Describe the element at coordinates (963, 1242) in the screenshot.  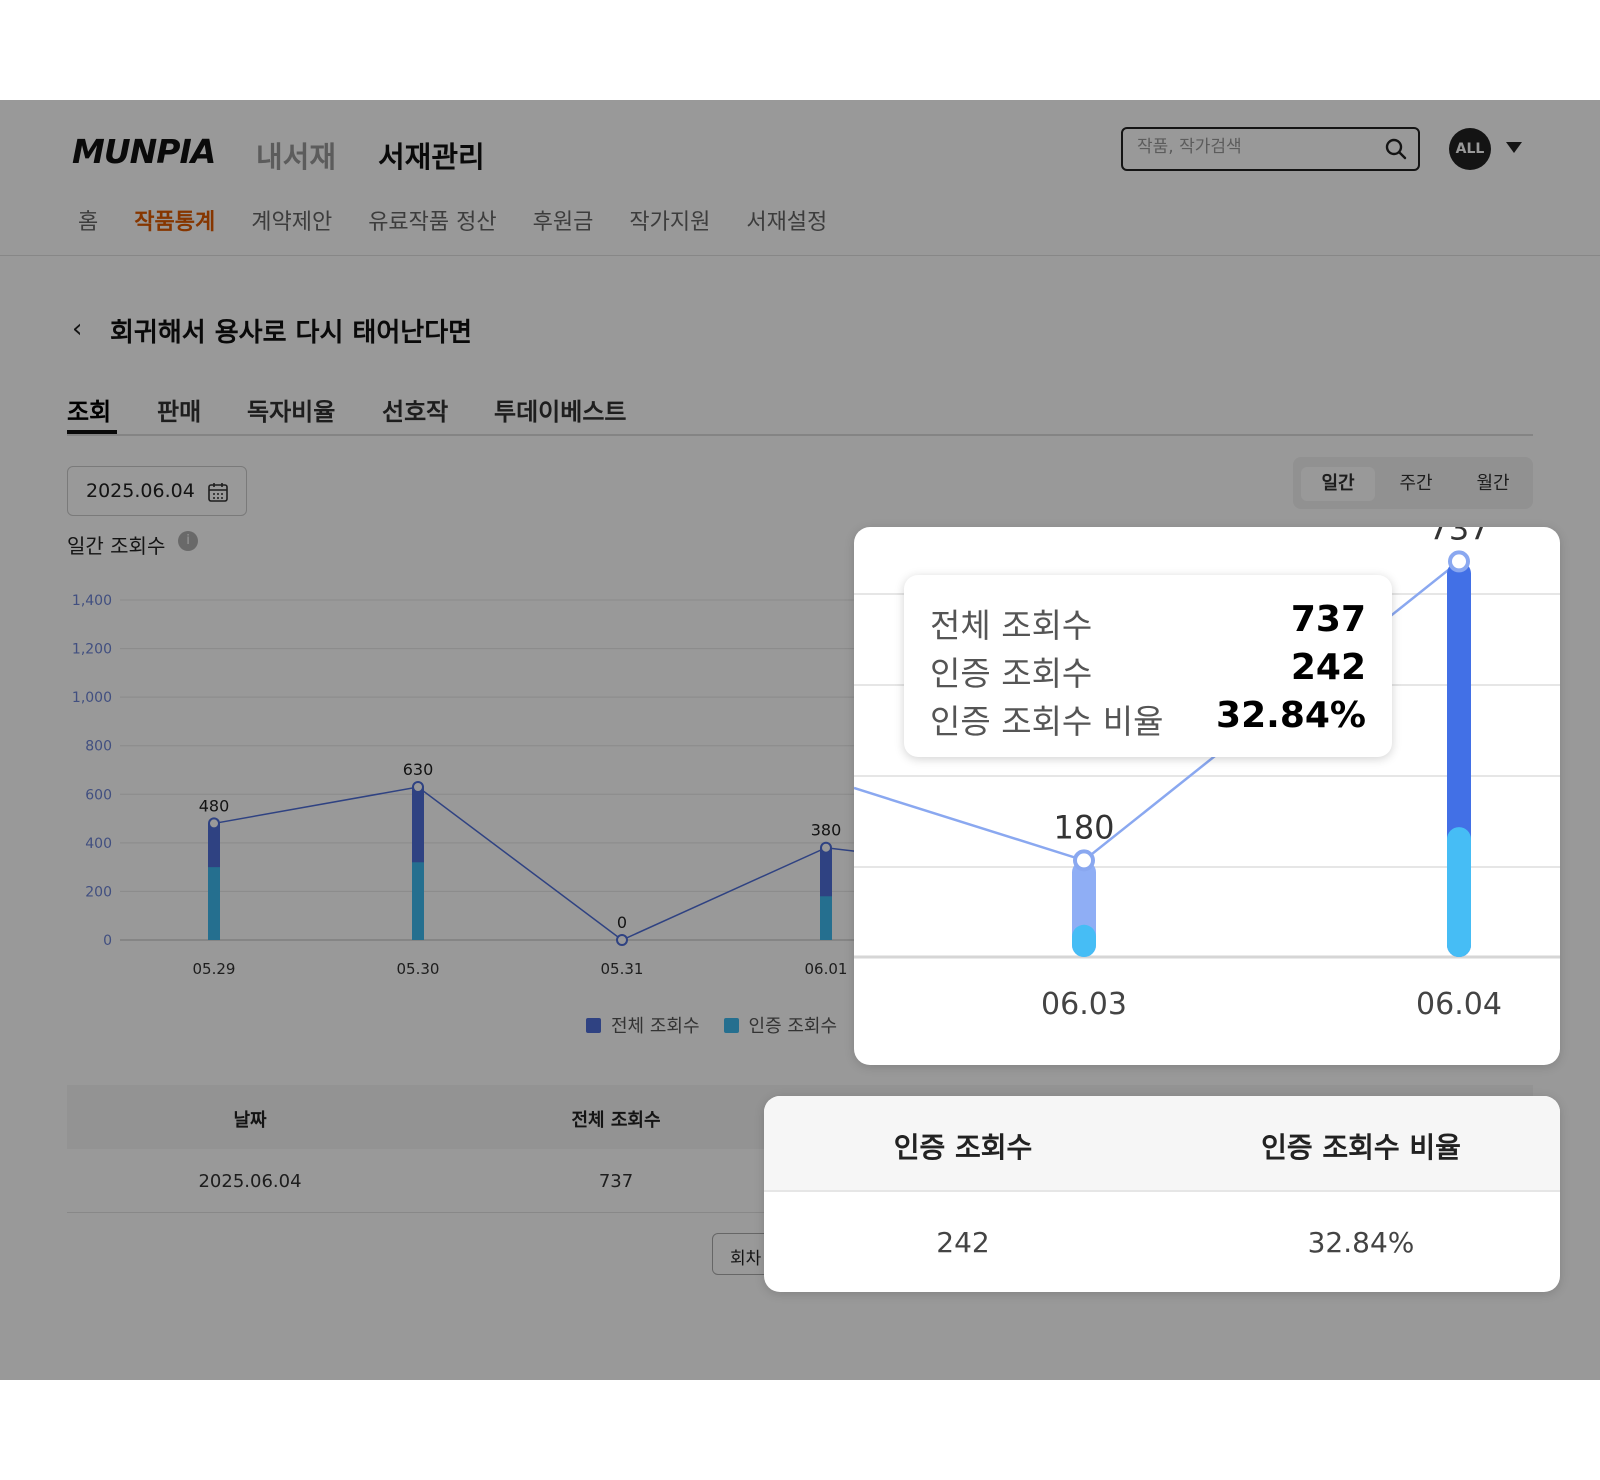
I see `zoomed-cell-certified: 242` at that location.